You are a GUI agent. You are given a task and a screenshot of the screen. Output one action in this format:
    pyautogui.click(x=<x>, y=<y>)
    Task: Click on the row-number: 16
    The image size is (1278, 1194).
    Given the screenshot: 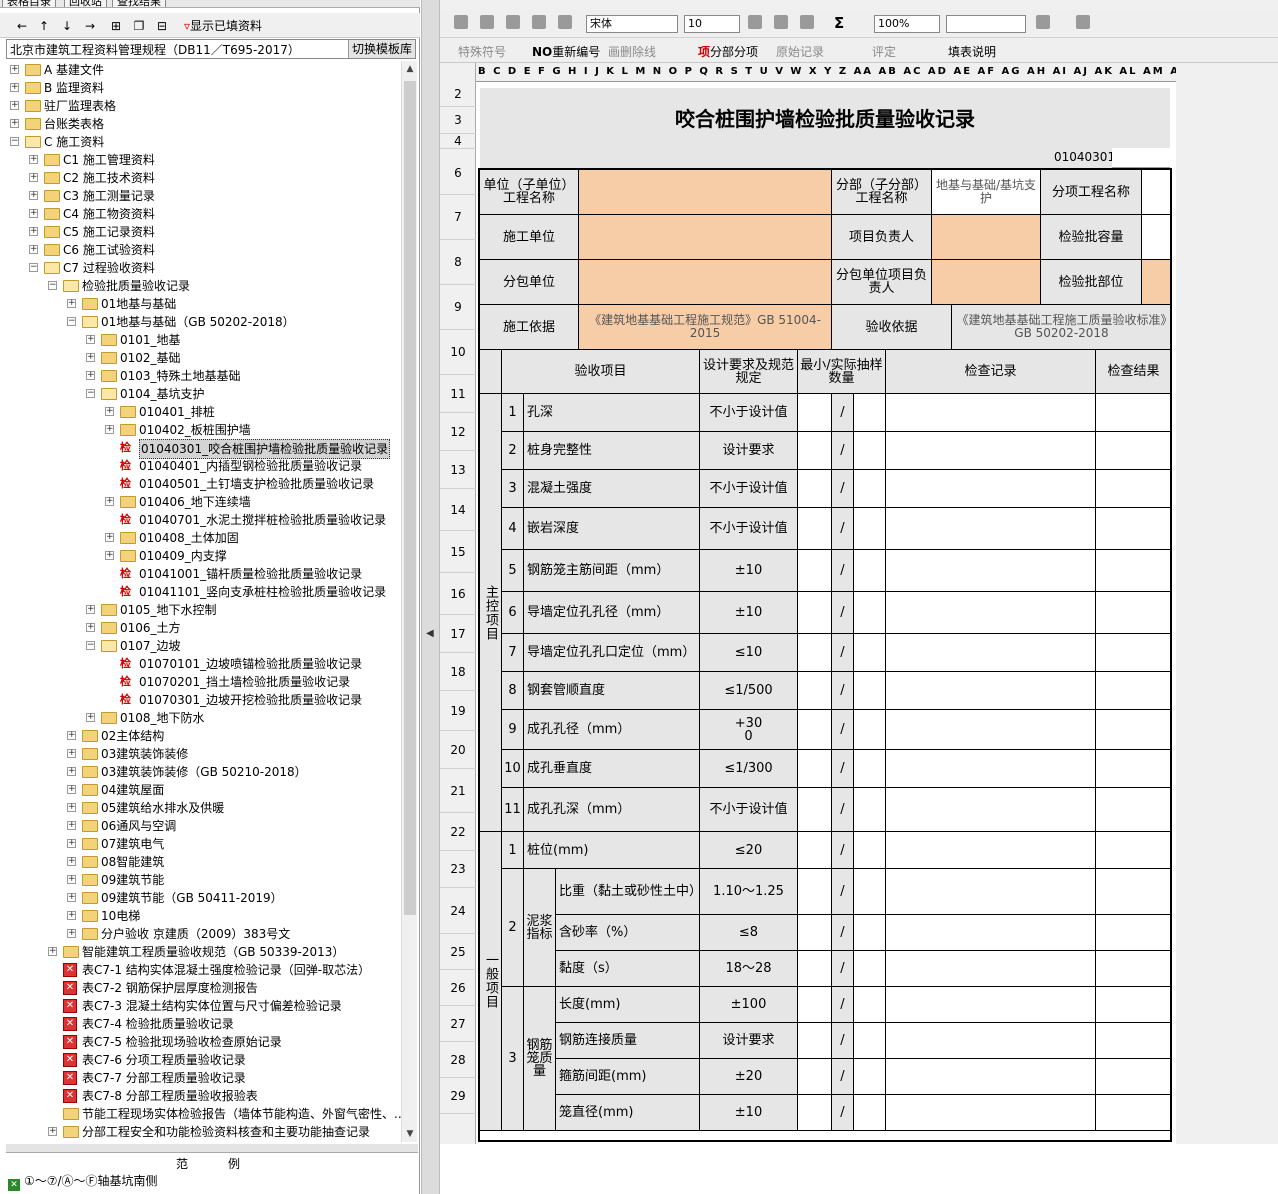 What is the action you would take?
    pyautogui.click(x=458, y=594)
    